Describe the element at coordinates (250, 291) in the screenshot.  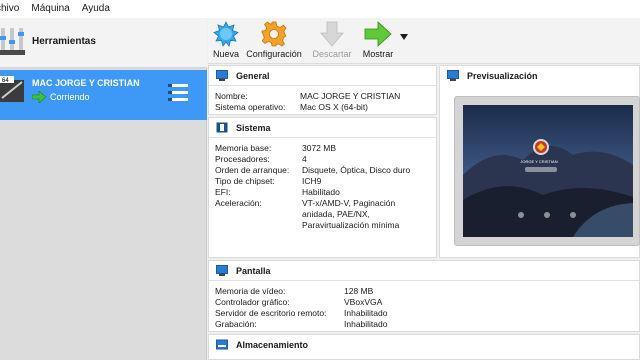
I see `kv-key: Memoria de vídeo:` at that location.